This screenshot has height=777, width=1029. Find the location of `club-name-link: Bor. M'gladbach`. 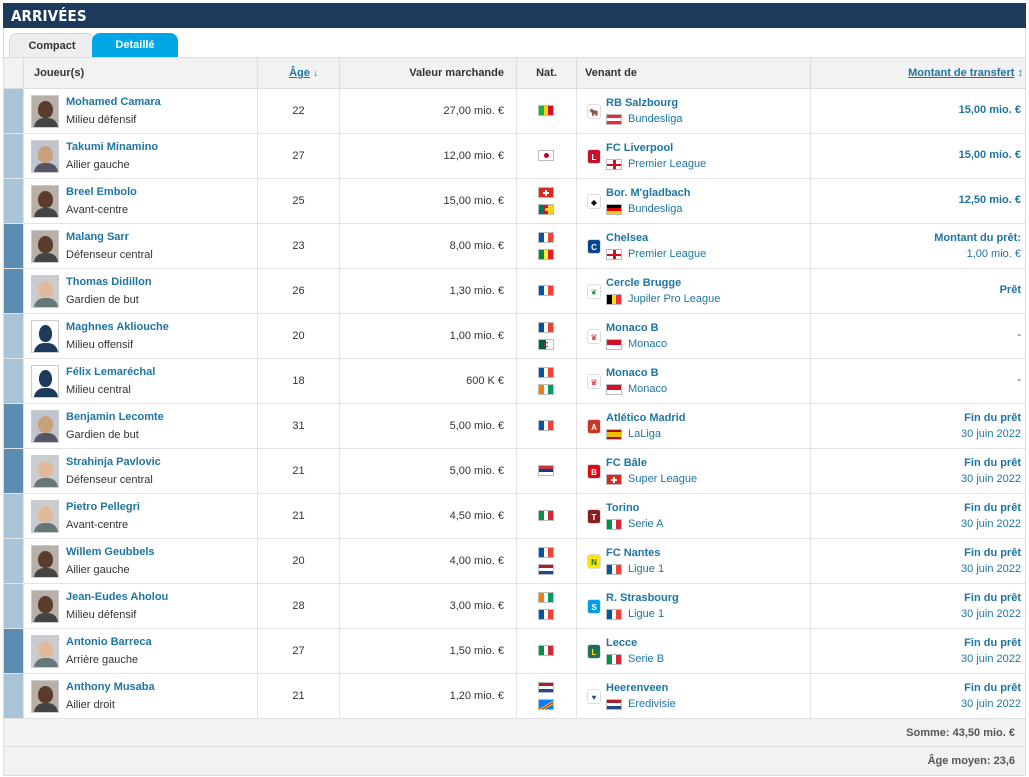

club-name-link: Bor. M'gladbach is located at coordinates (648, 193).